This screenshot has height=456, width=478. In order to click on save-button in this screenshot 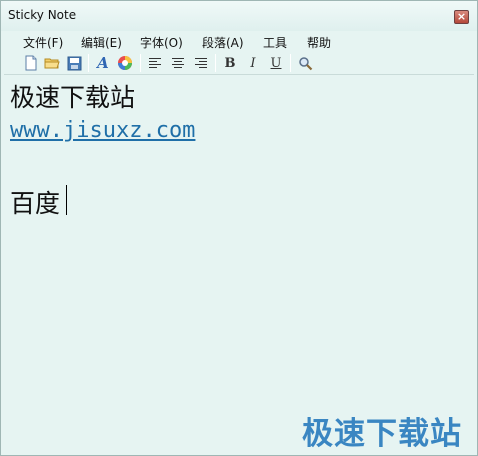, I will do `click(74, 63)`.